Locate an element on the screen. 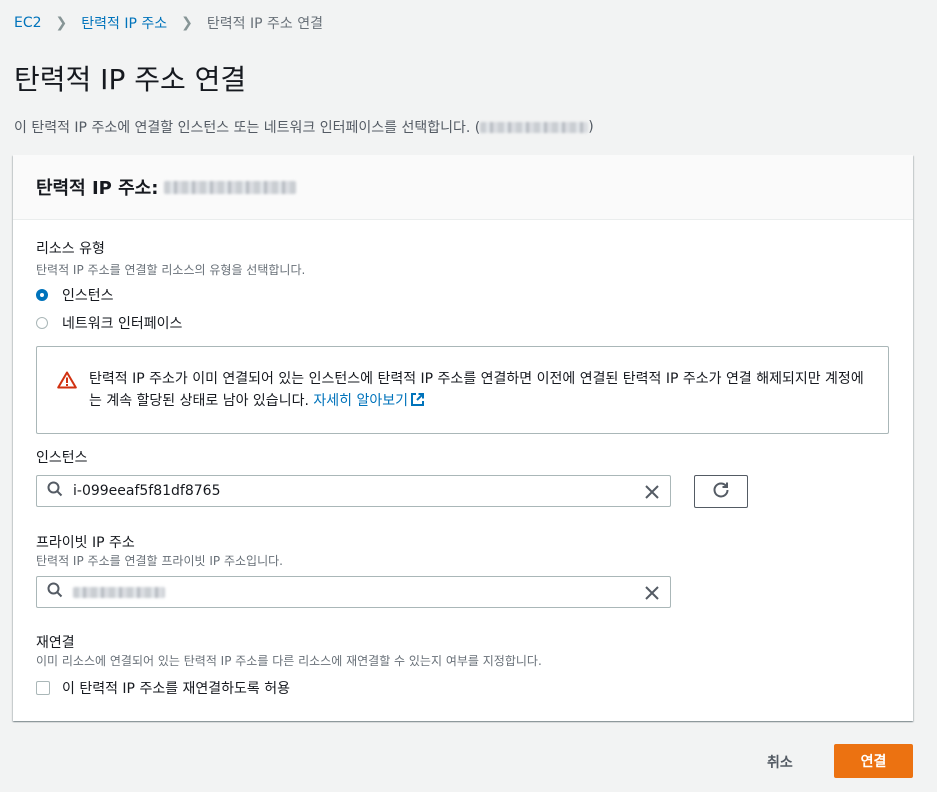 This screenshot has width=937, height=792. redacted-private-ip-blur is located at coordinates (119, 592).